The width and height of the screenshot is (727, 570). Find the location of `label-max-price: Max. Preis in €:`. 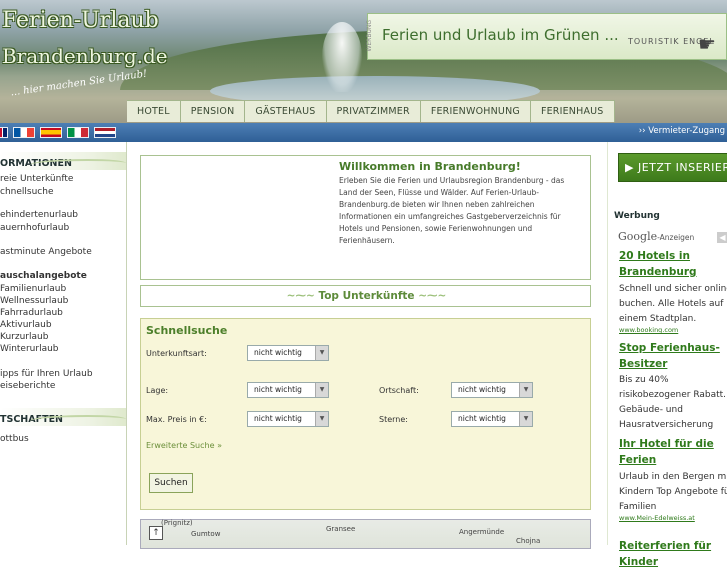

label-max-price: Max. Preis in €: is located at coordinates (176, 419).